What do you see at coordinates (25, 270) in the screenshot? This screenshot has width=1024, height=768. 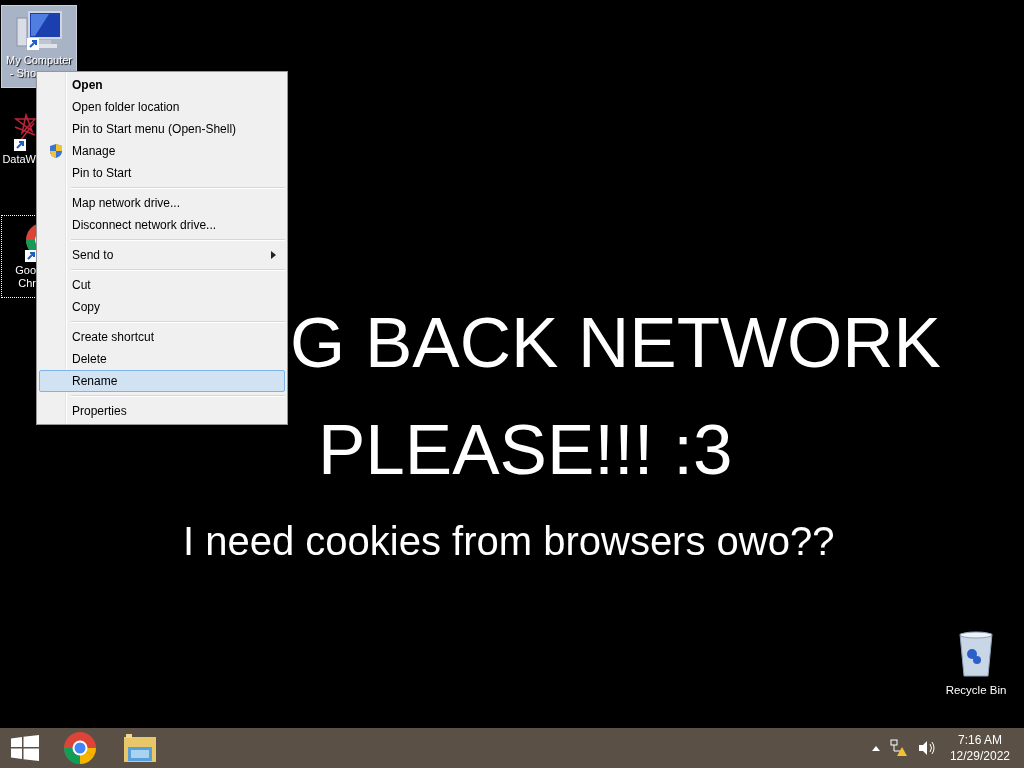 I see `shortcut-label: Goo` at bounding box center [25, 270].